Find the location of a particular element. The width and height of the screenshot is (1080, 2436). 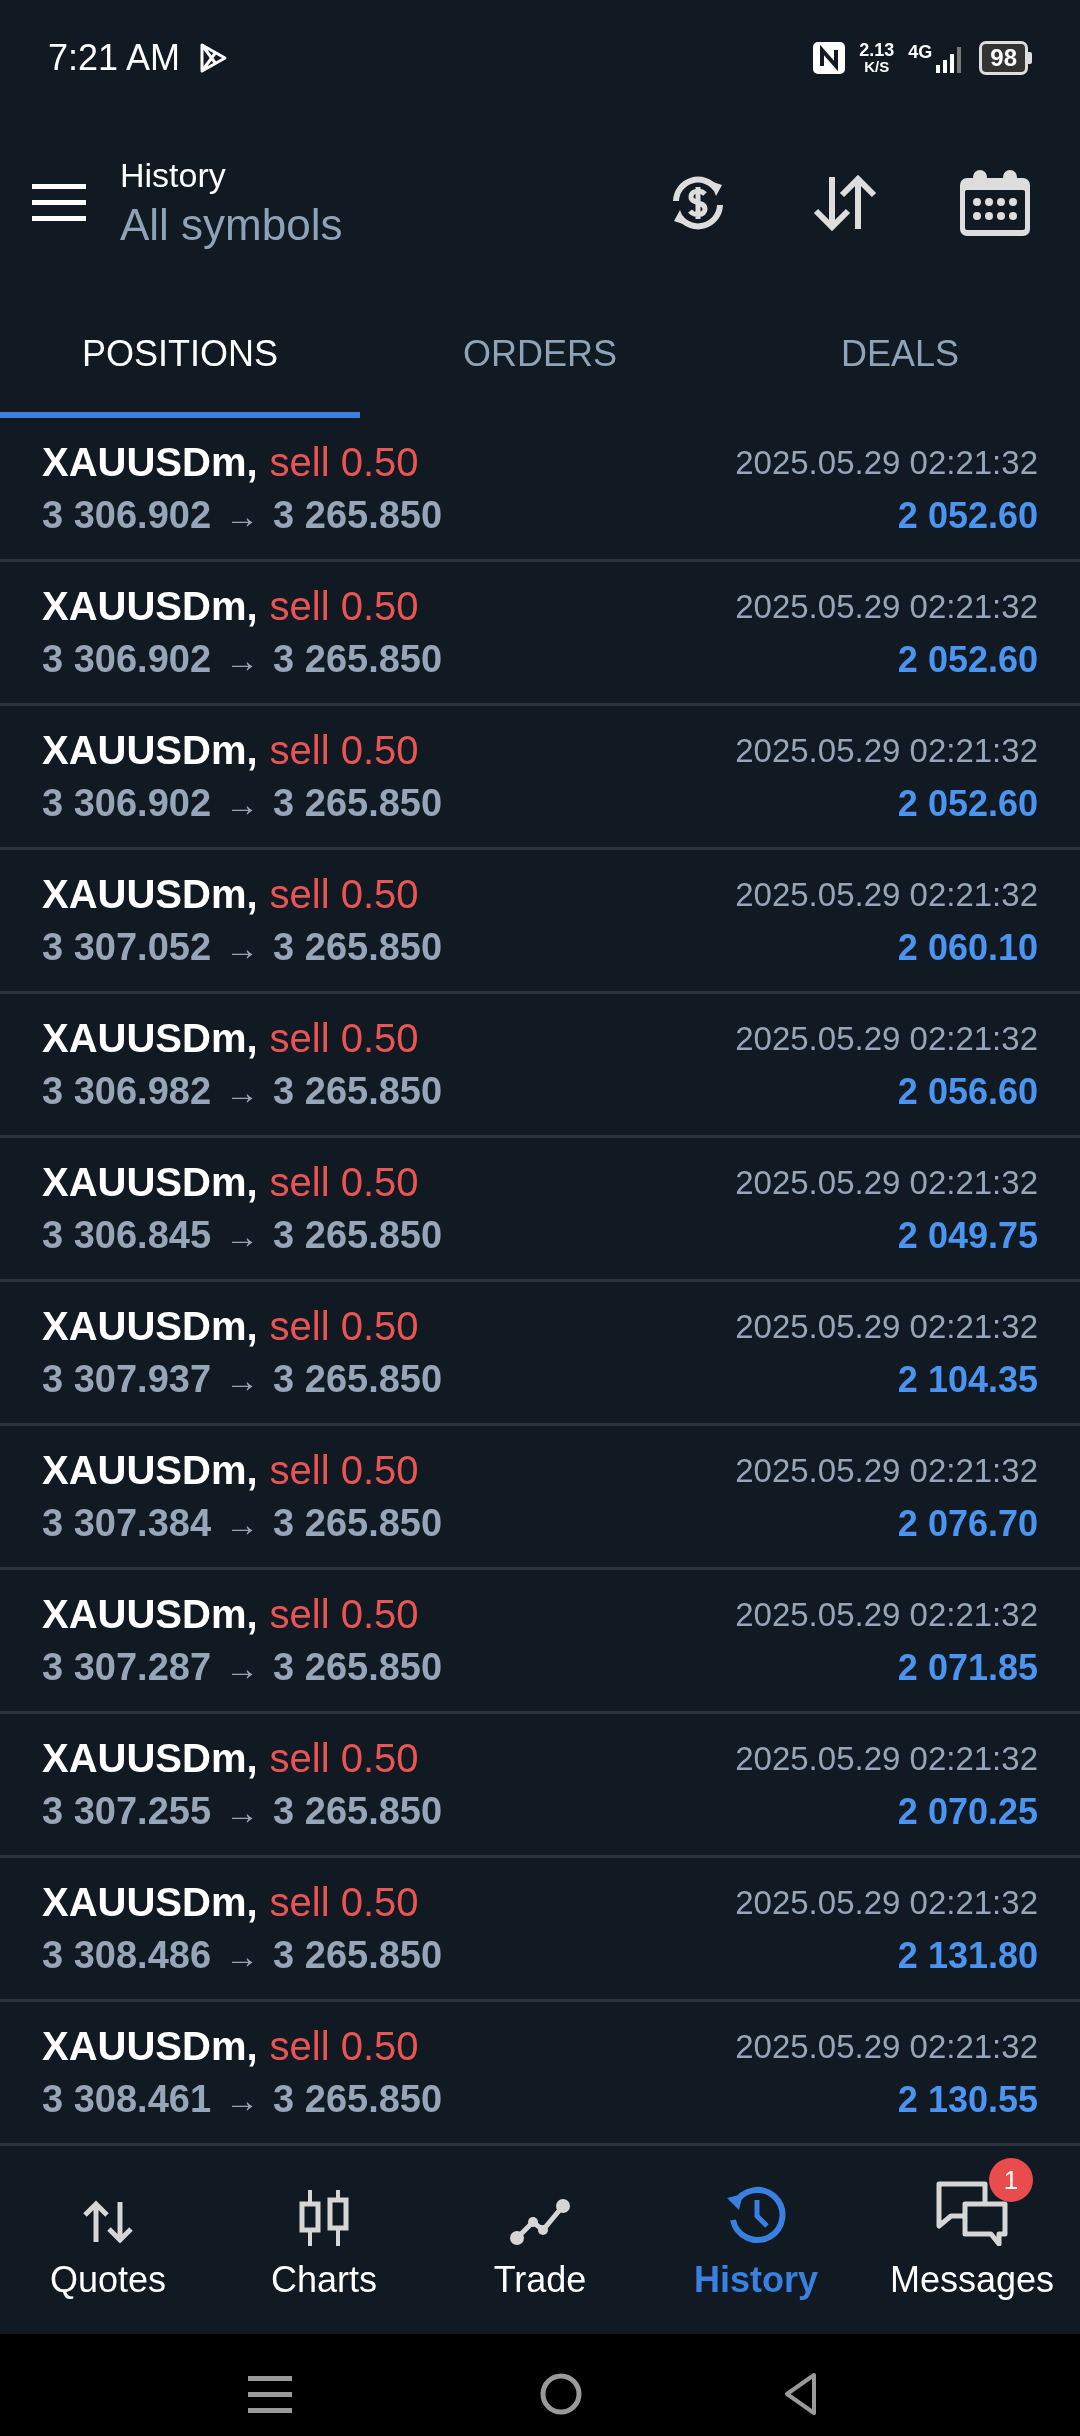

position-row: XAUUSDm, sell 0.50 3 306.982 → 3 265.850 2025.05.29 02:21:32 2 056.60 is located at coordinates (540, 1066).